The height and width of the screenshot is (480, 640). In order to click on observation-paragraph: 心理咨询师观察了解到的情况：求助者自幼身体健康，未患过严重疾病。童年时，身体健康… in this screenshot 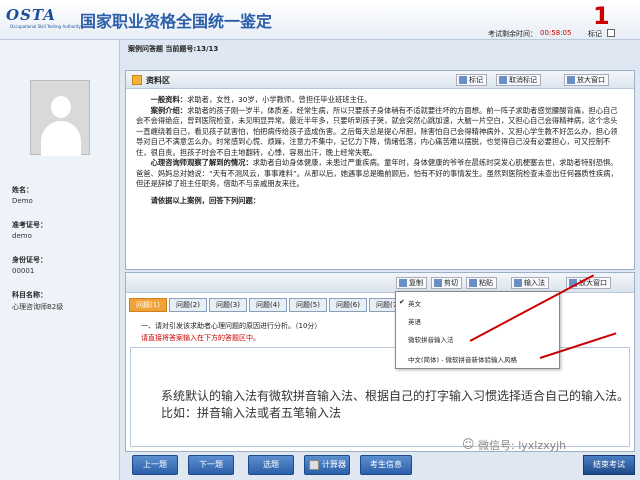, I will do `click(380, 174)`.